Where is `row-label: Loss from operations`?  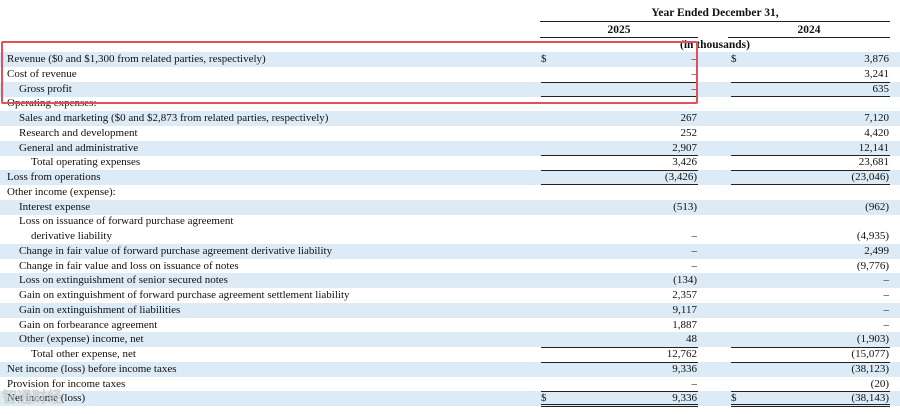 row-label: Loss from operations is located at coordinates (54, 177).